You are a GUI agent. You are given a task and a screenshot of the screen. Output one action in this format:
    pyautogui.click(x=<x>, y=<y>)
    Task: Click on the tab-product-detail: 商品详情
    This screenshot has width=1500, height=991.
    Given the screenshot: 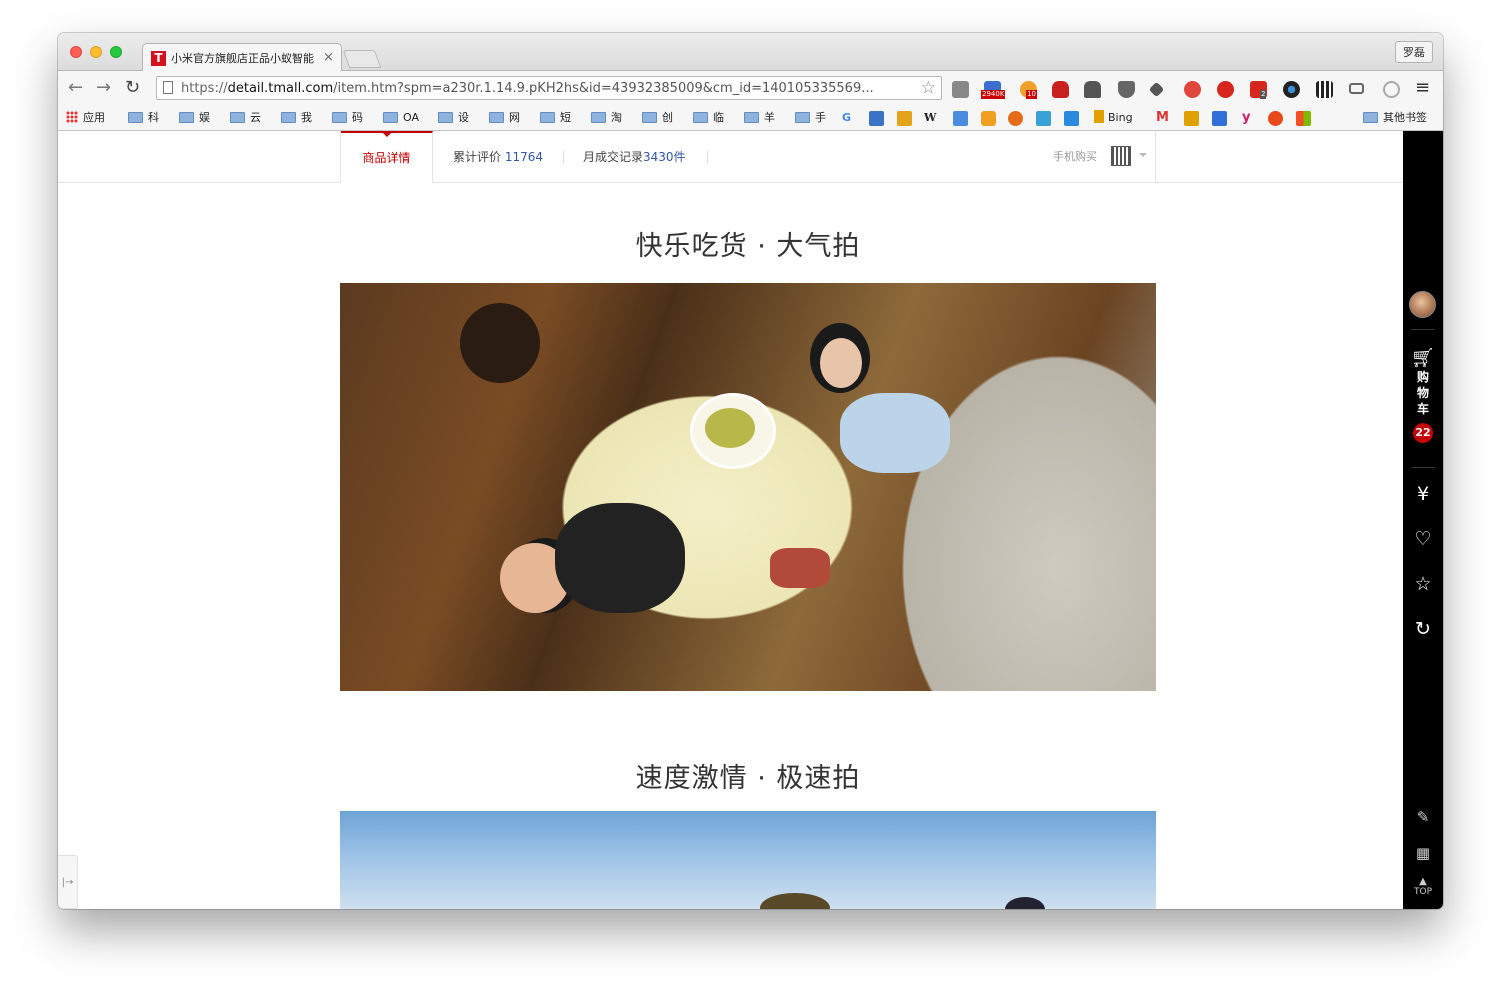 What is the action you would take?
    pyautogui.click(x=387, y=157)
    